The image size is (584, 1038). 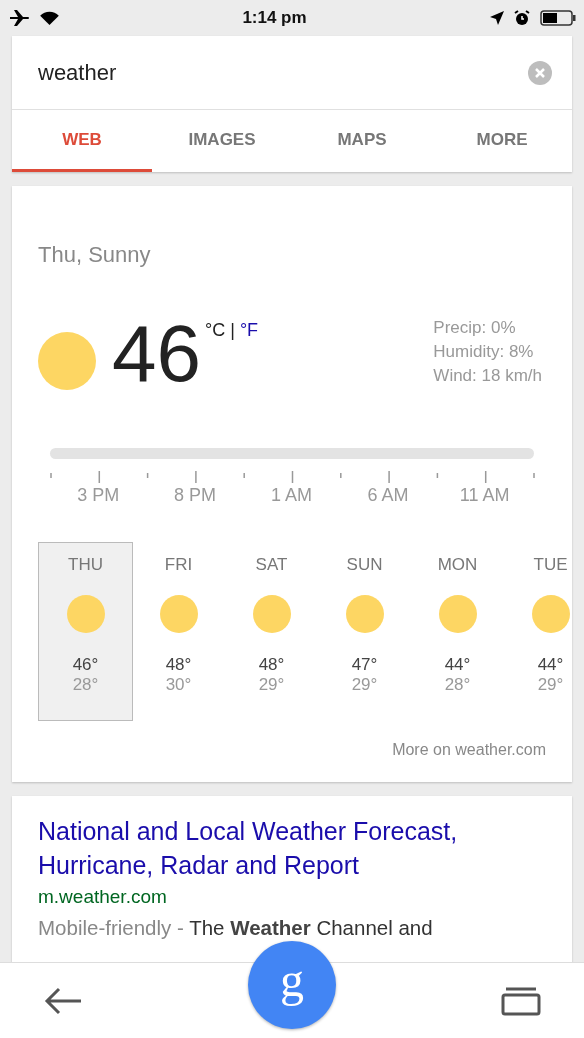 What do you see at coordinates (388, 495) in the screenshot?
I see `hour-label: 6 AM` at bounding box center [388, 495].